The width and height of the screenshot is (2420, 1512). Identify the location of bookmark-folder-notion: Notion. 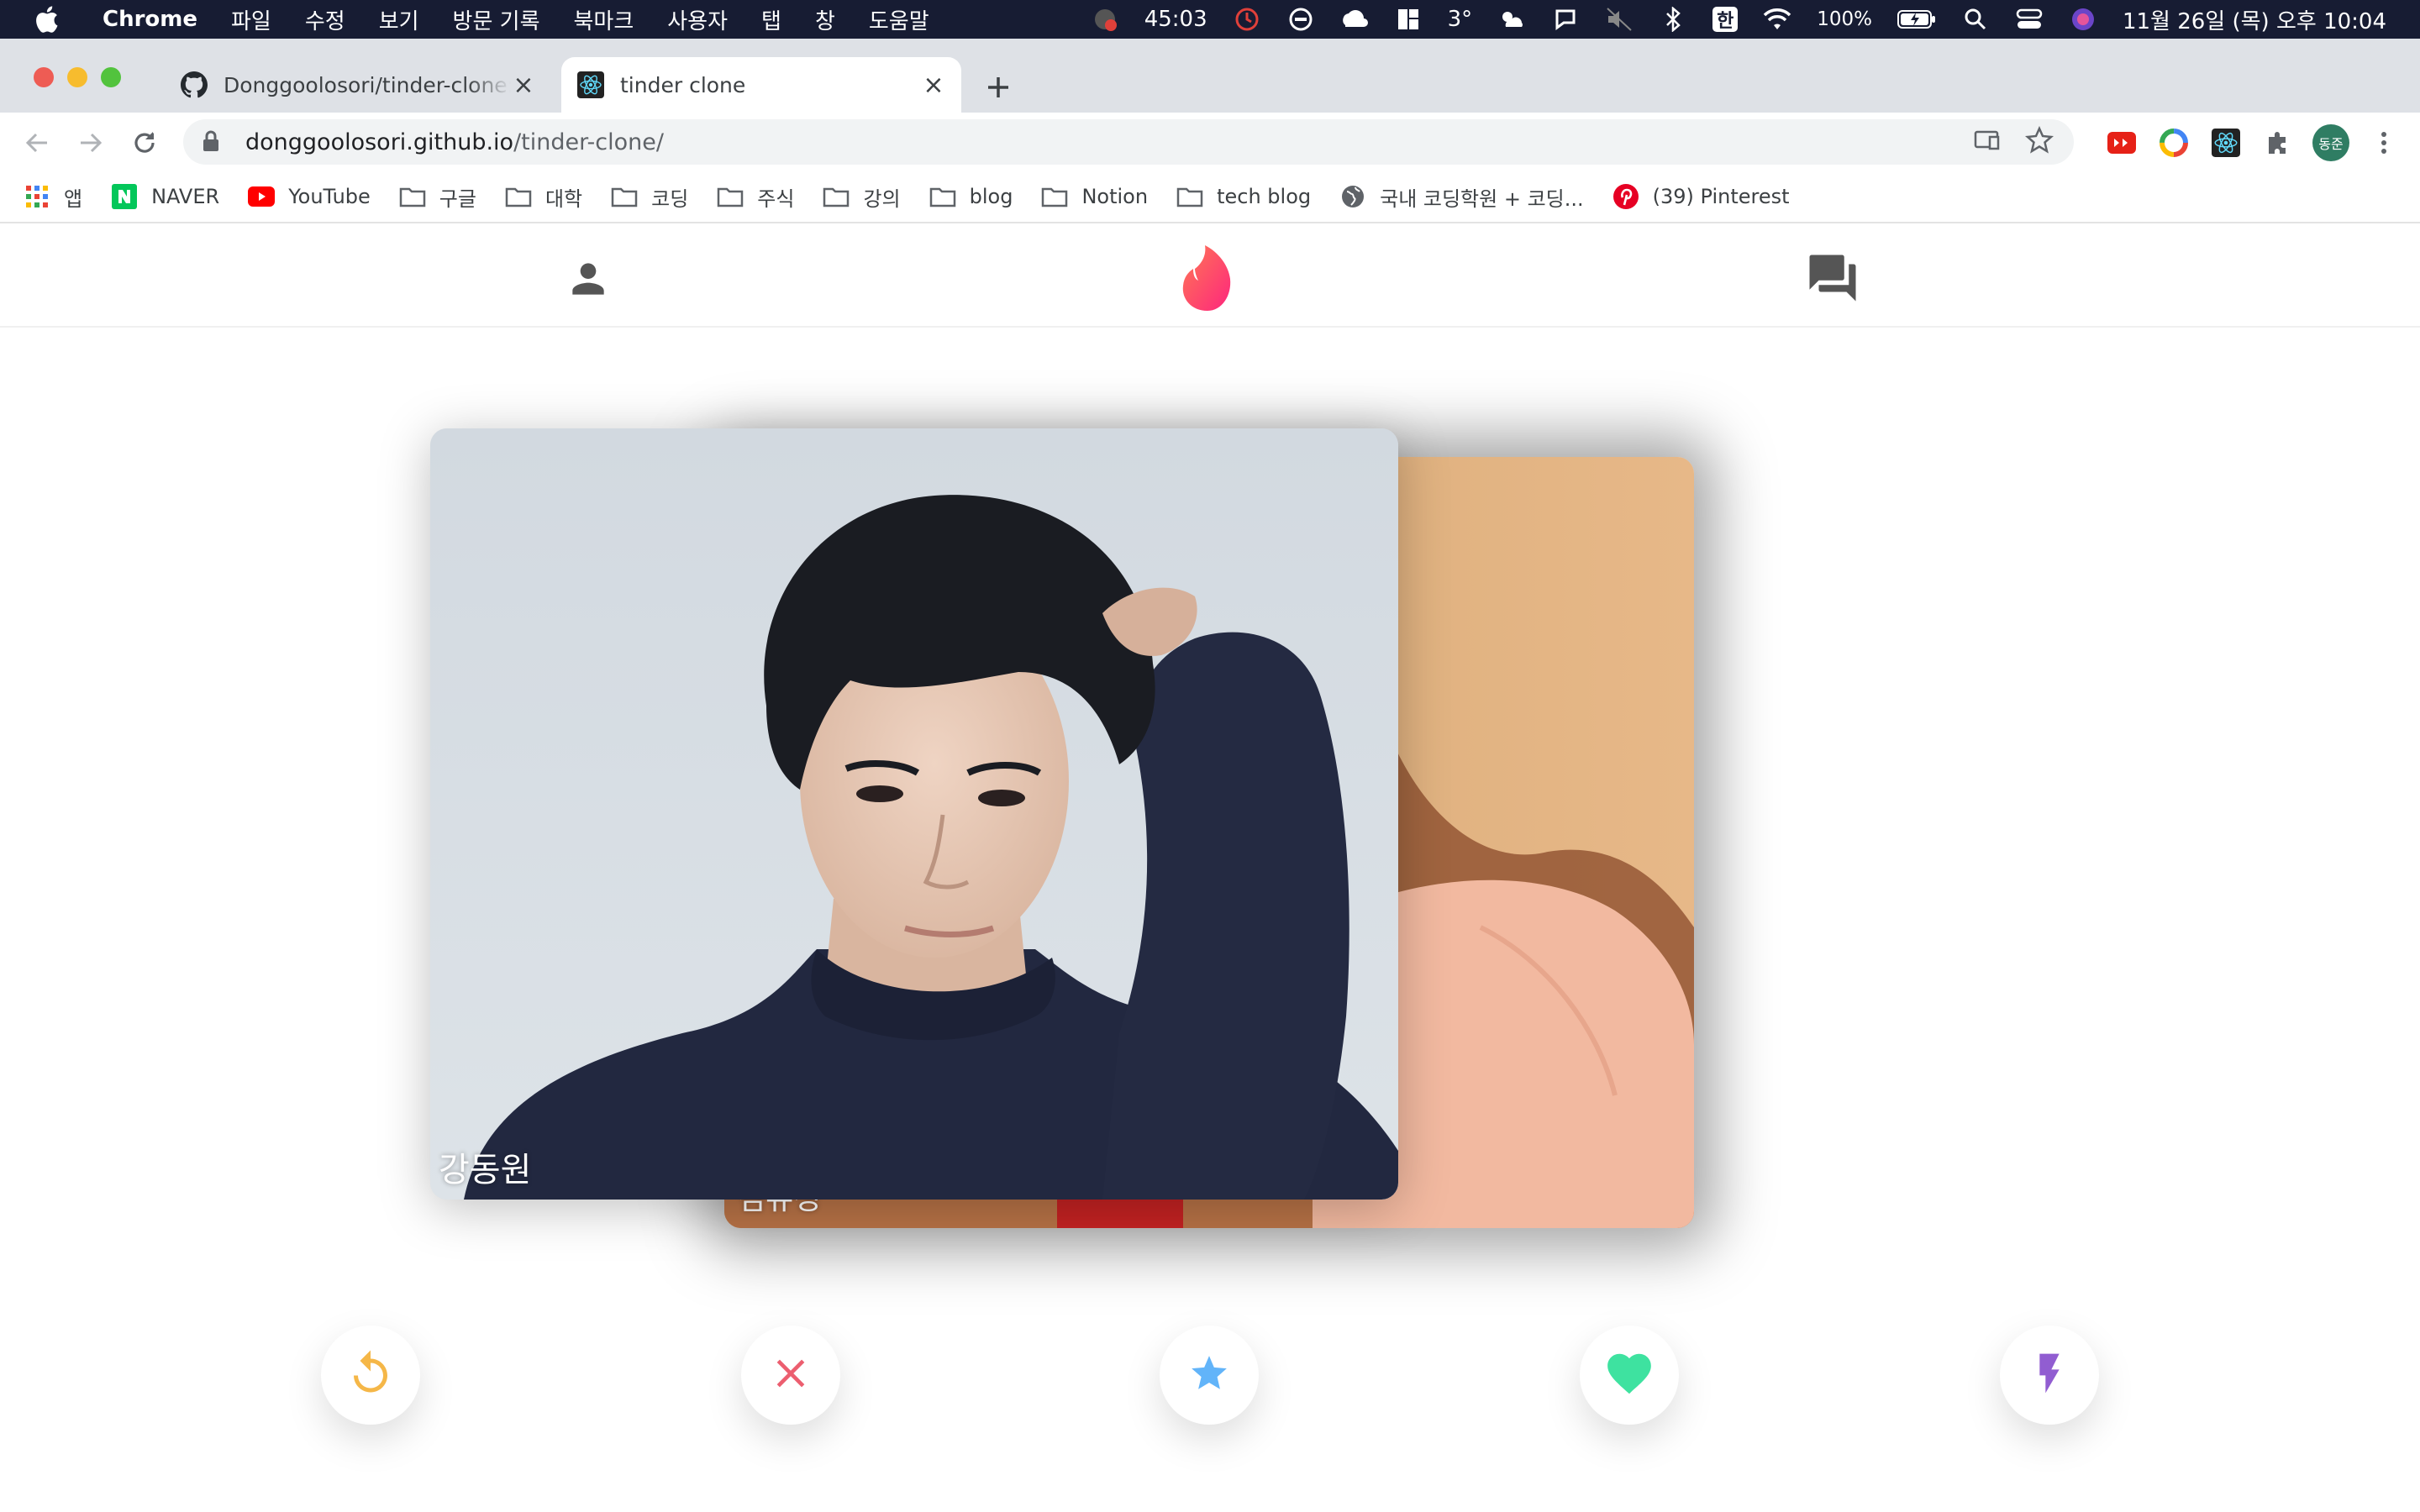
(1094, 196).